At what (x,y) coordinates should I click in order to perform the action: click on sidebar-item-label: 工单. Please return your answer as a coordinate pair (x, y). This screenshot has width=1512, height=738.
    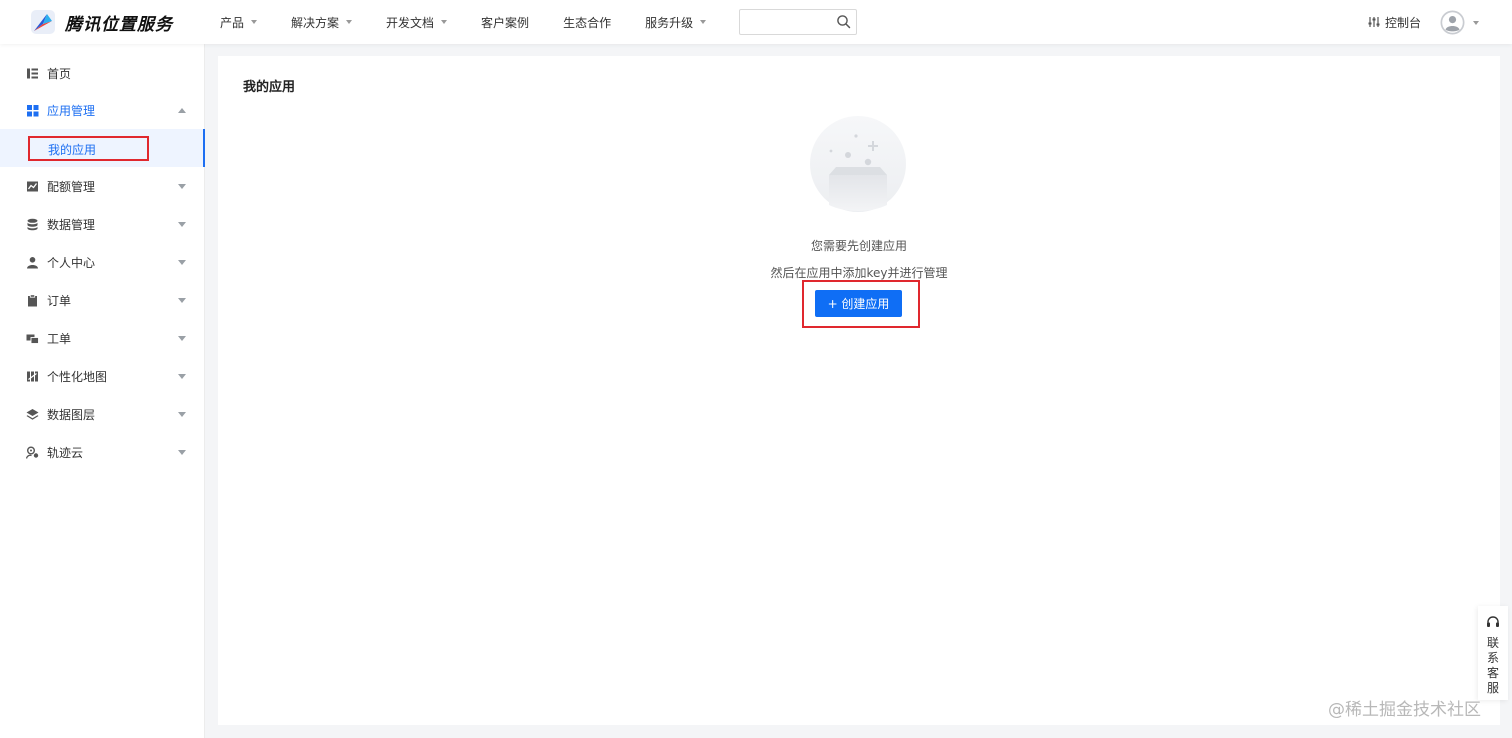
    Looking at the image, I should click on (59, 338).